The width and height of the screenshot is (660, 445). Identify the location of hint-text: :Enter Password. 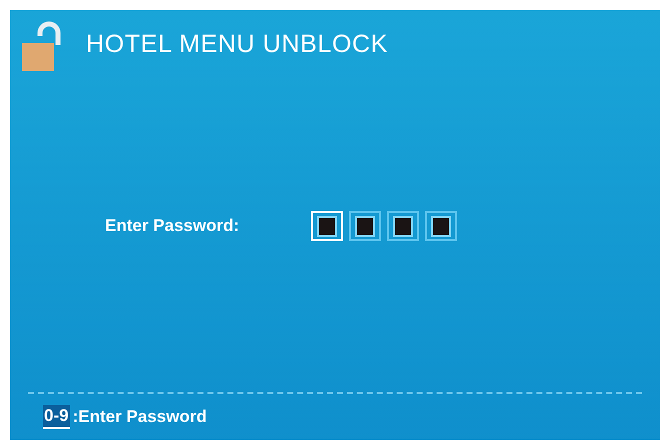
(139, 417).